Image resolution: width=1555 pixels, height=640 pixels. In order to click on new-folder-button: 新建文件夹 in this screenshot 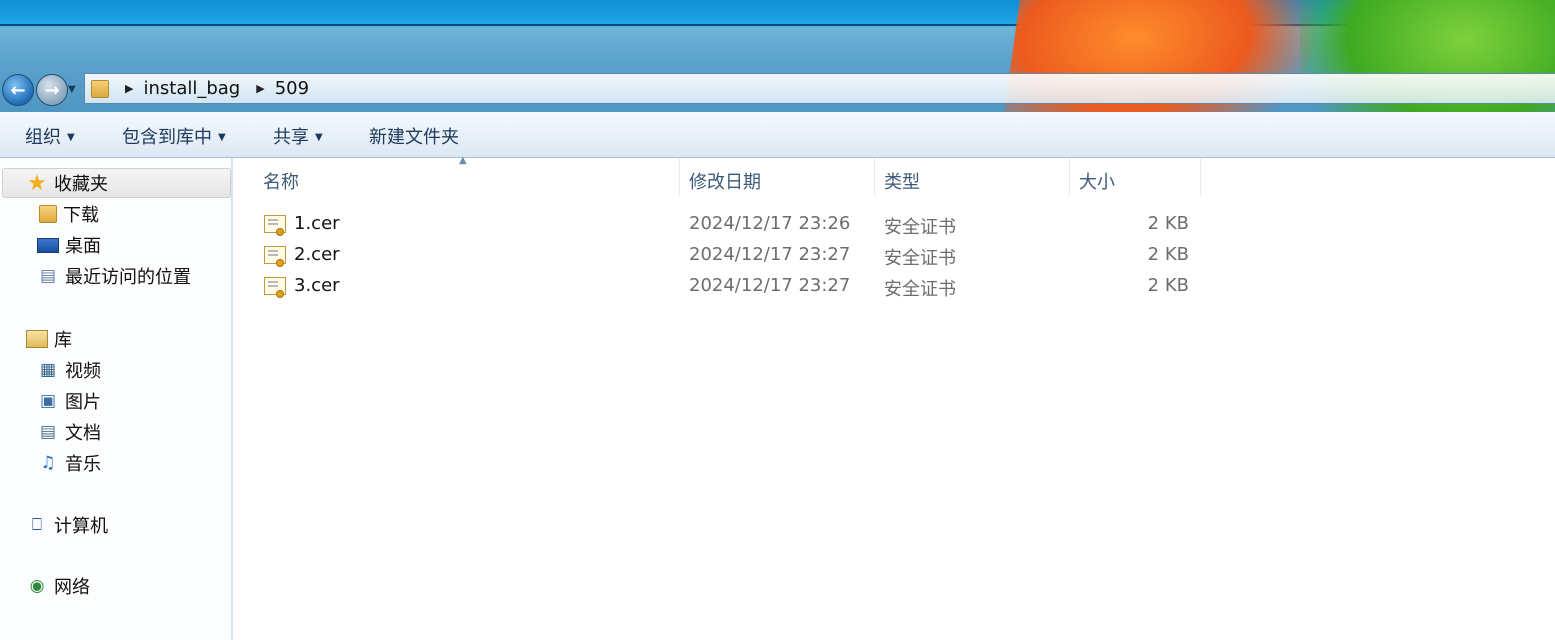, I will do `click(414, 136)`.